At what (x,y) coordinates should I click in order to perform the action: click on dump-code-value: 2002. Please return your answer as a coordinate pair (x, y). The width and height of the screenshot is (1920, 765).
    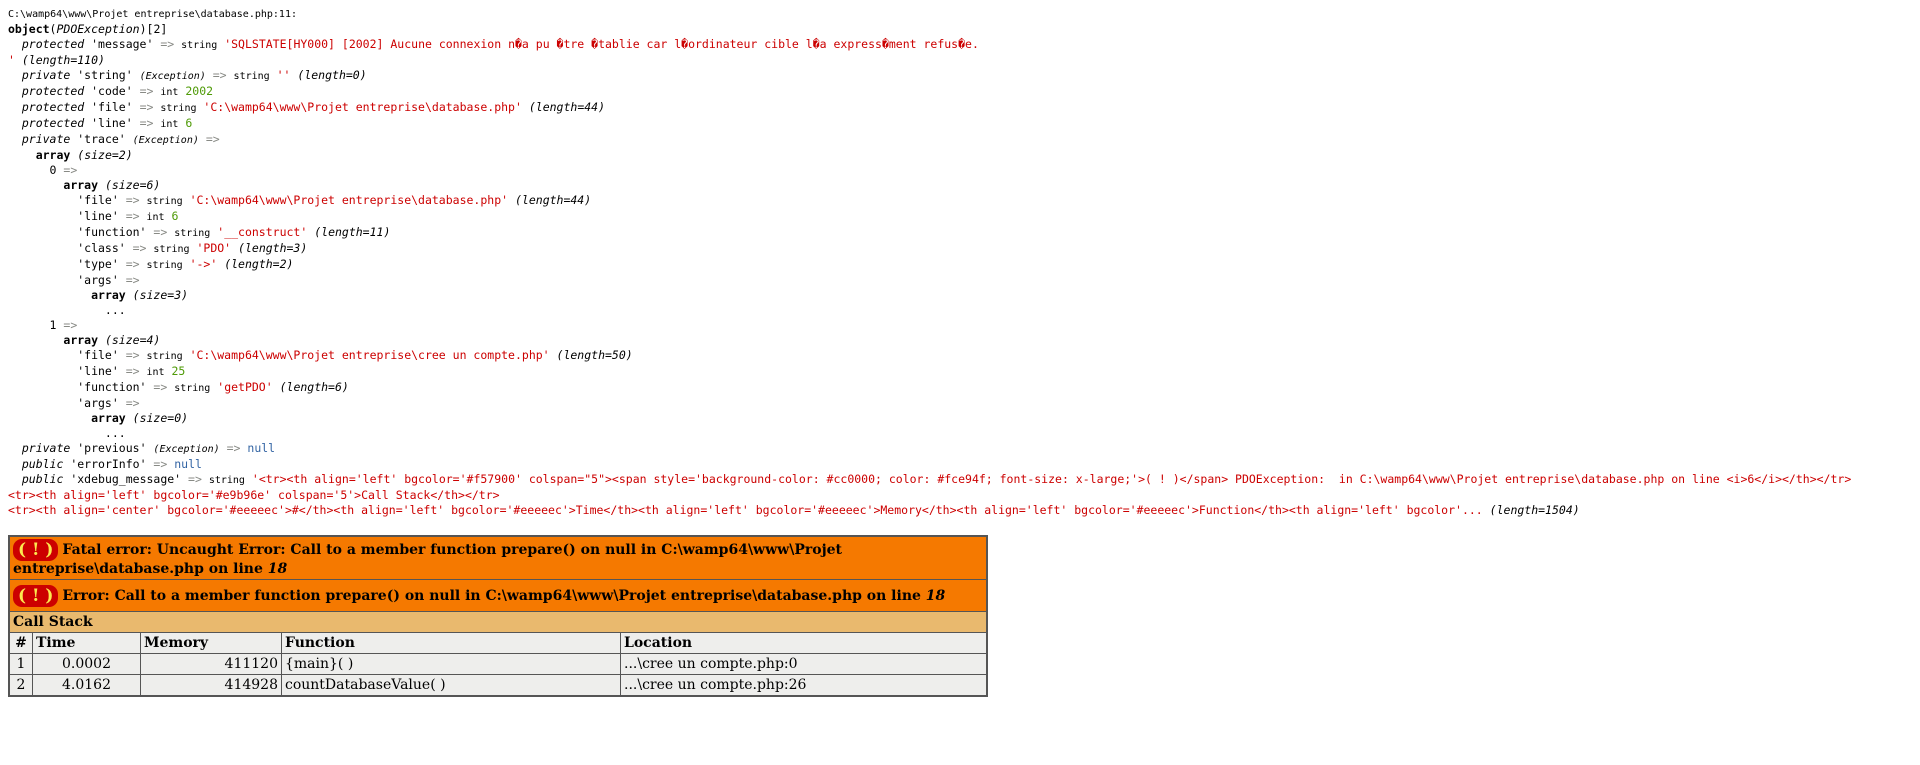
    Looking at the image, I should click on (199, 91).